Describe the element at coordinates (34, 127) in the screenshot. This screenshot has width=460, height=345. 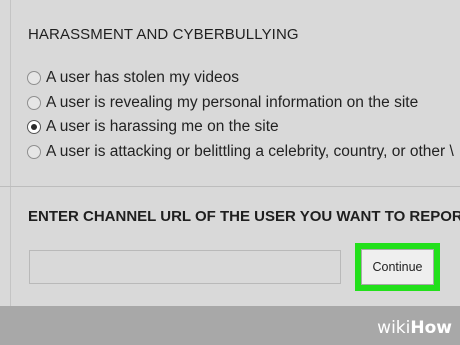
I see `radio-button-selected` at that location.